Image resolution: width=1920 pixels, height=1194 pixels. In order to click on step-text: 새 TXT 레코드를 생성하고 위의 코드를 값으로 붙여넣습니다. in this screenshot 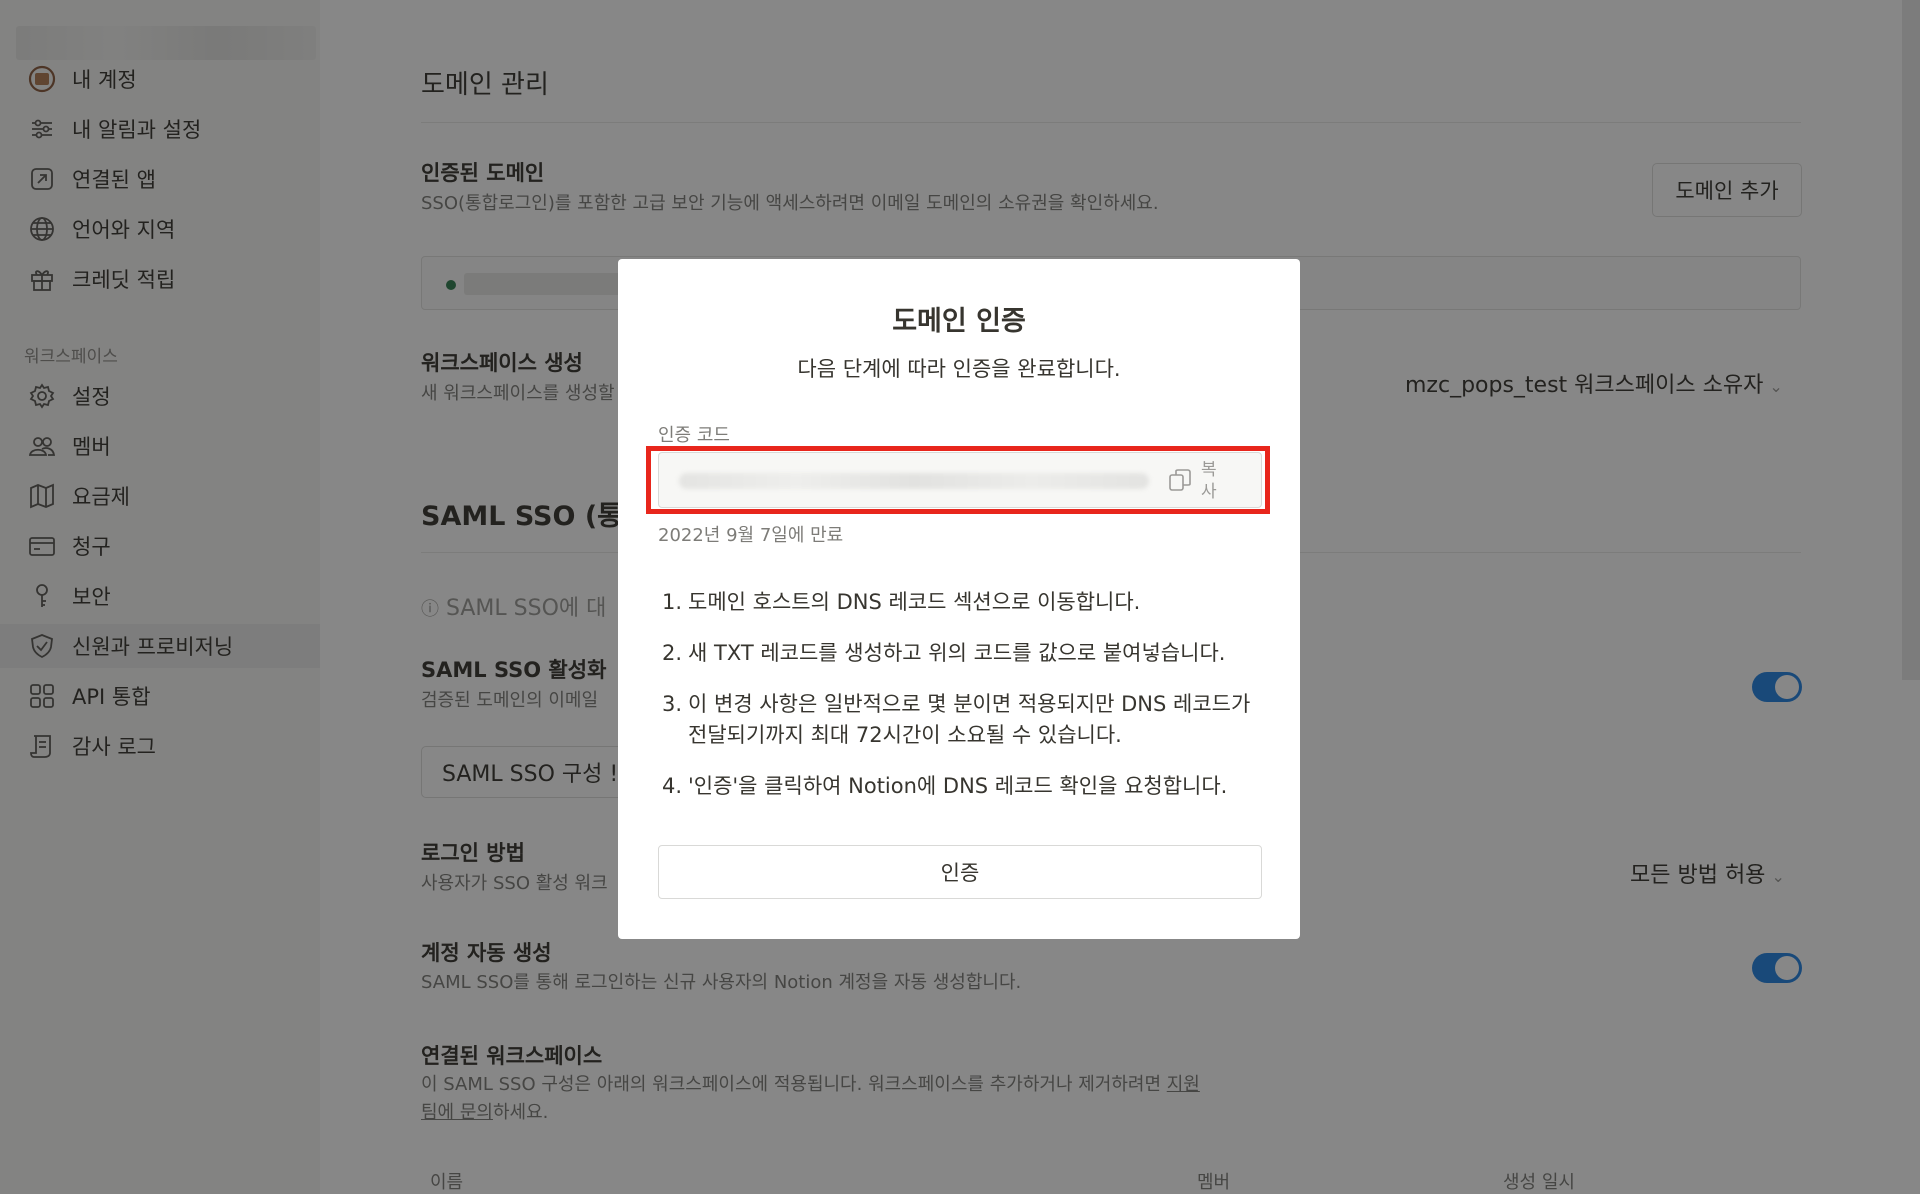, I will do `click(957, 653)`.